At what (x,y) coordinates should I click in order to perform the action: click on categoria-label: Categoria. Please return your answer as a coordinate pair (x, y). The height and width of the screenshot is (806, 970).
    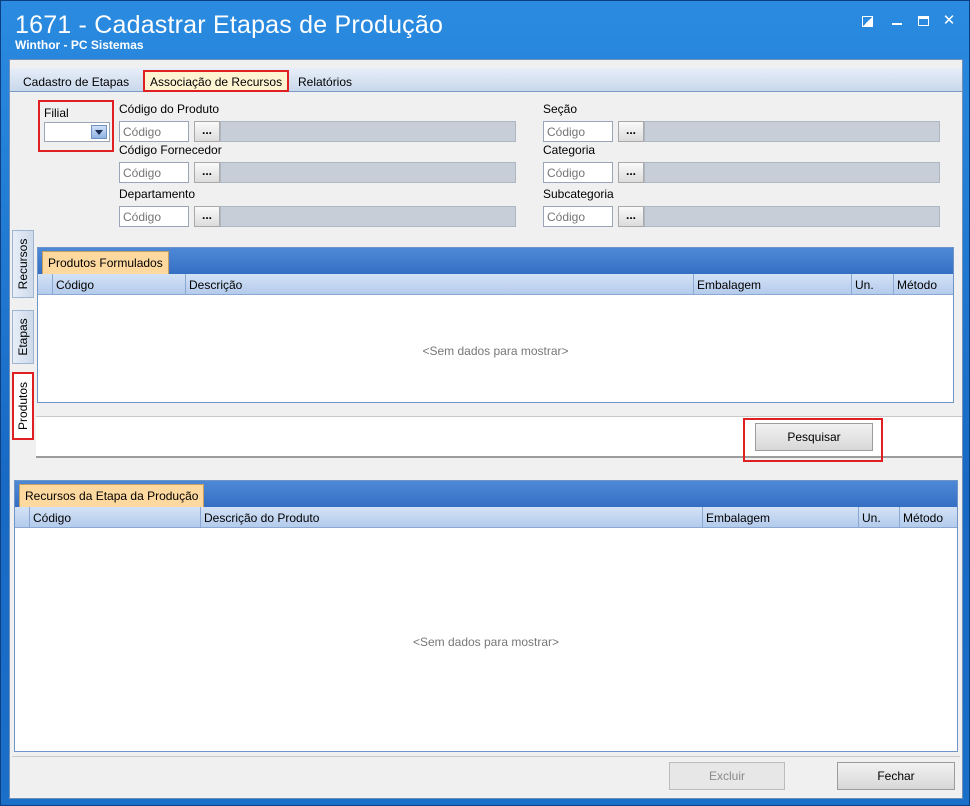
    Looking at the image, I should click on (569, 150).